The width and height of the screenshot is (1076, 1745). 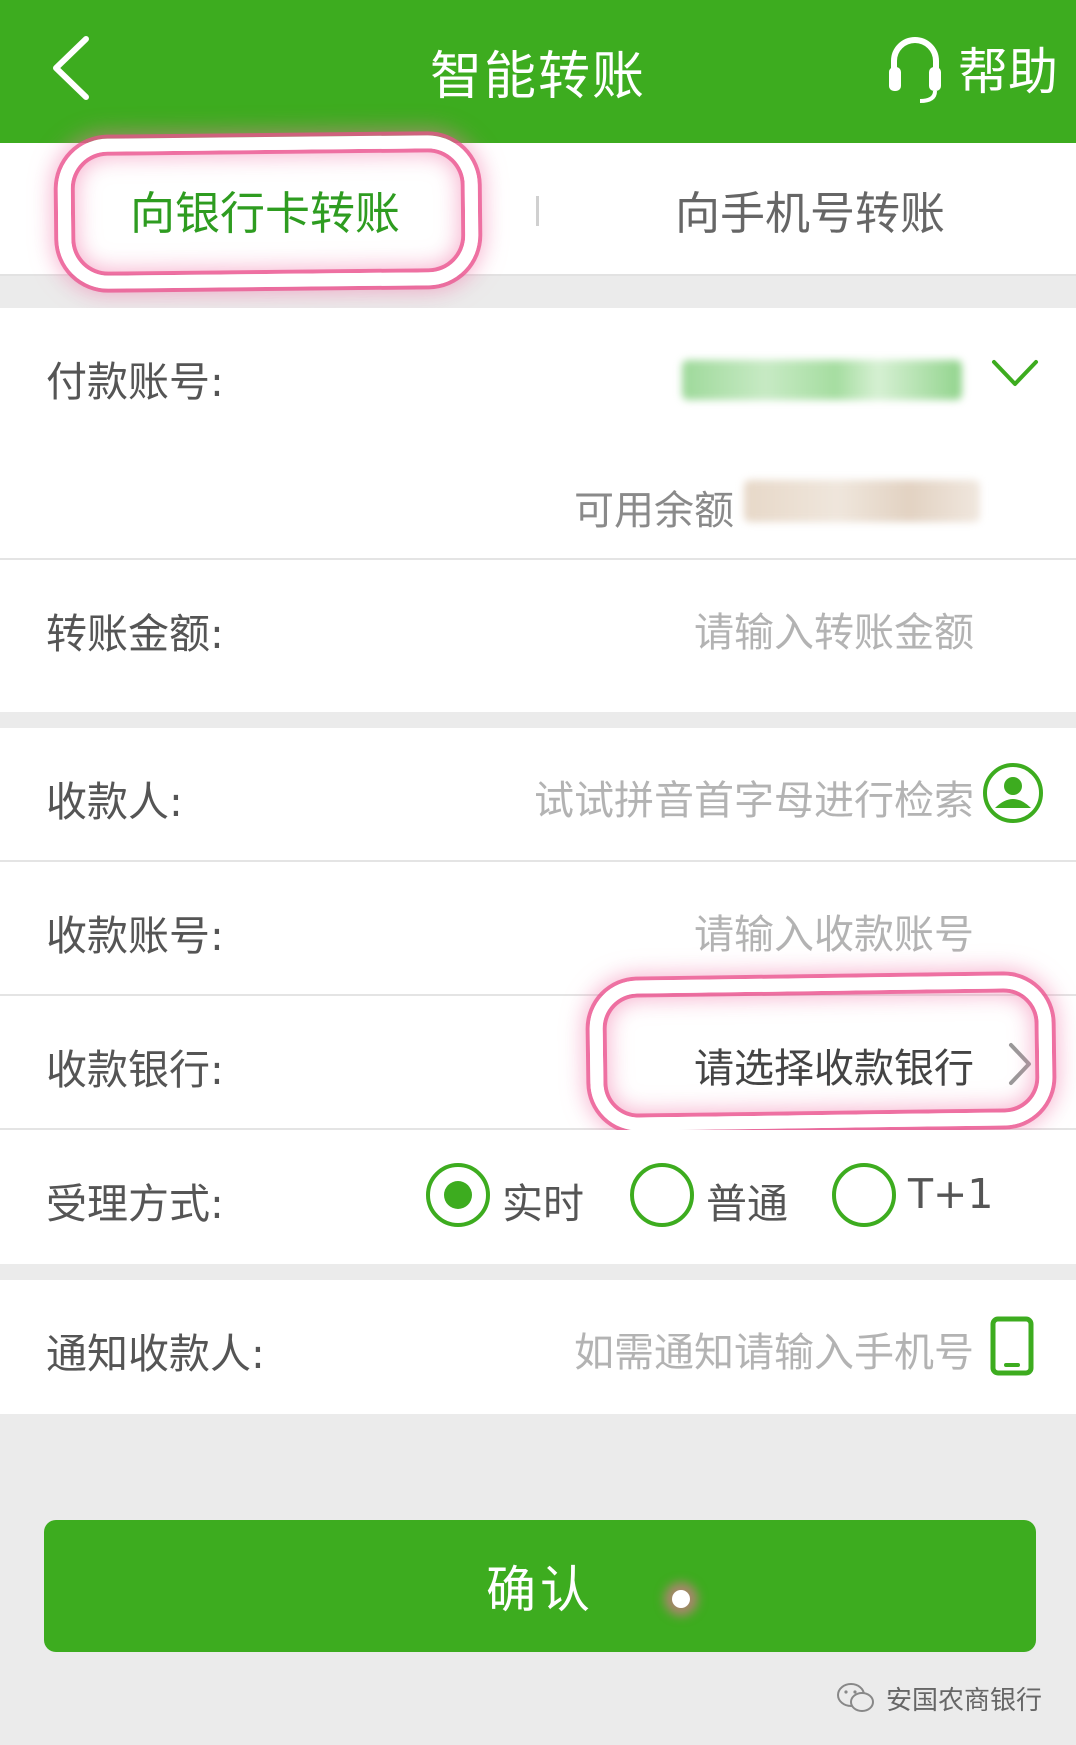 What do you see at coordinates (135, 936) in the screenshot?
I see `payee-account-label: 收款账号:` at bounding box center [135, 936].